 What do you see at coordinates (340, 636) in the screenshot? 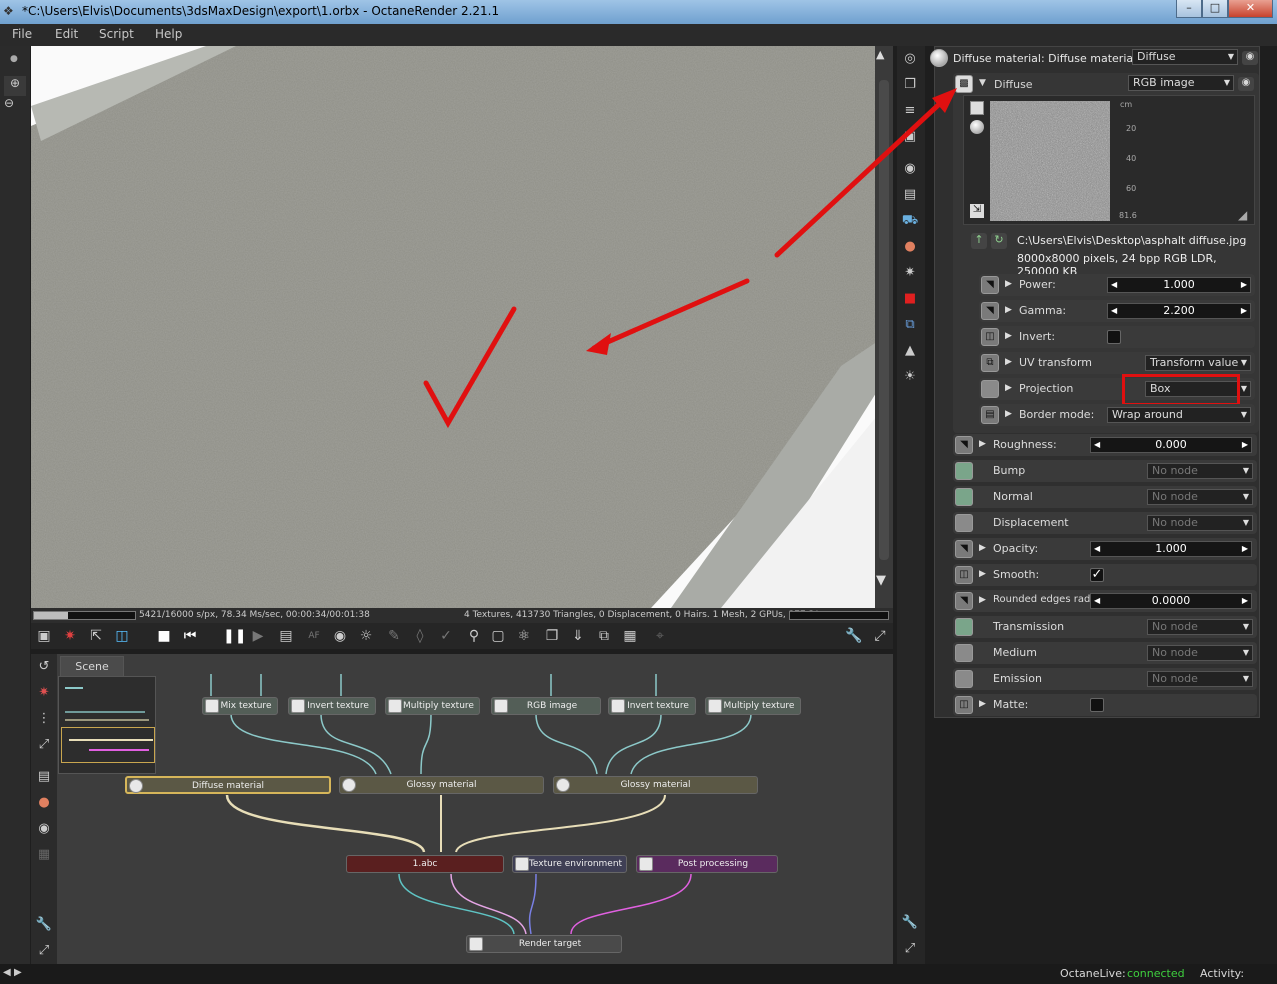
I see `color-picker-icon: ◉` at bounding box center [340, 636].